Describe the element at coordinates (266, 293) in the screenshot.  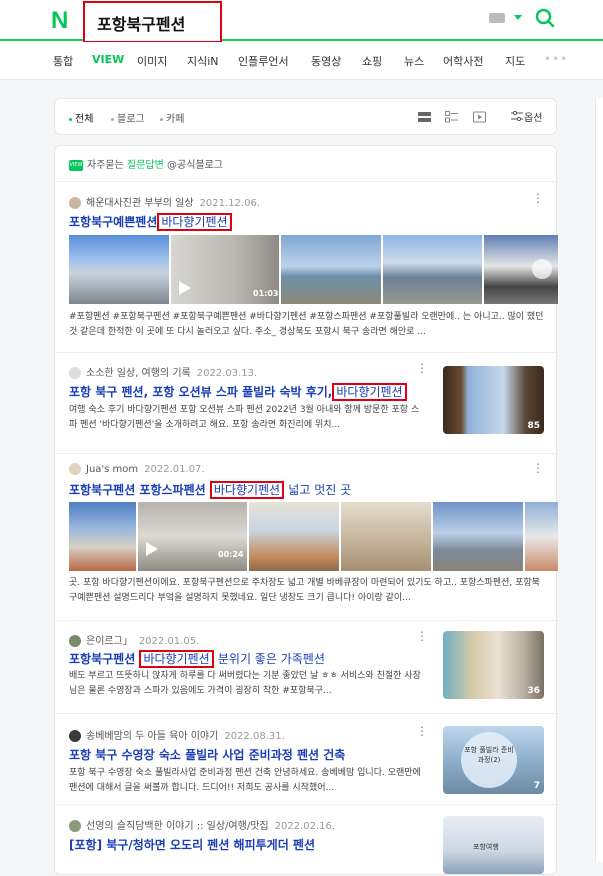
I see `video-duration: 01:03` at that location.